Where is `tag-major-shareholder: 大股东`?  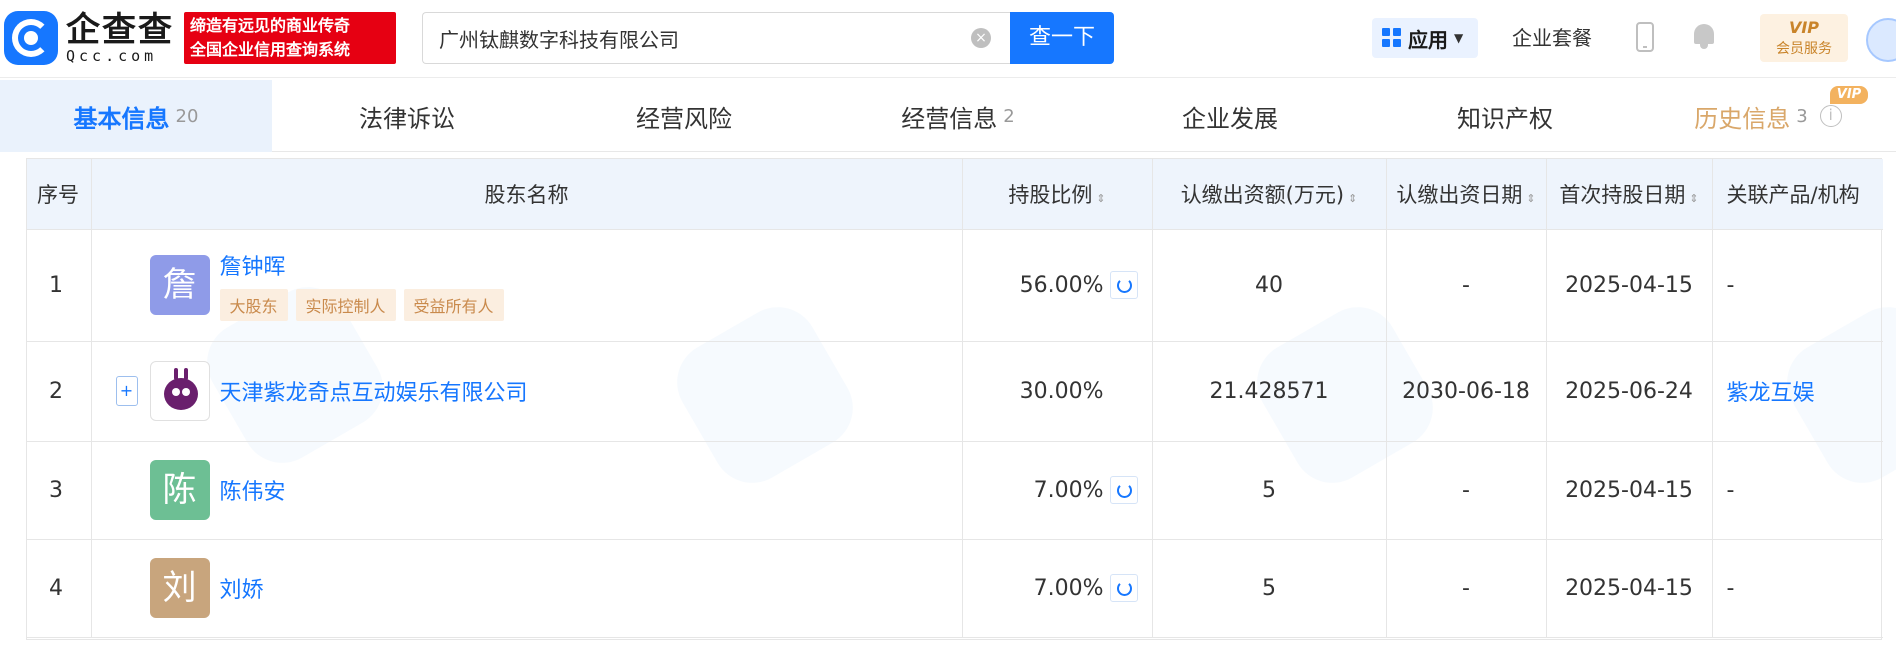 tag-major-shareholder: 大股东 is located at coordinates (253, 305).